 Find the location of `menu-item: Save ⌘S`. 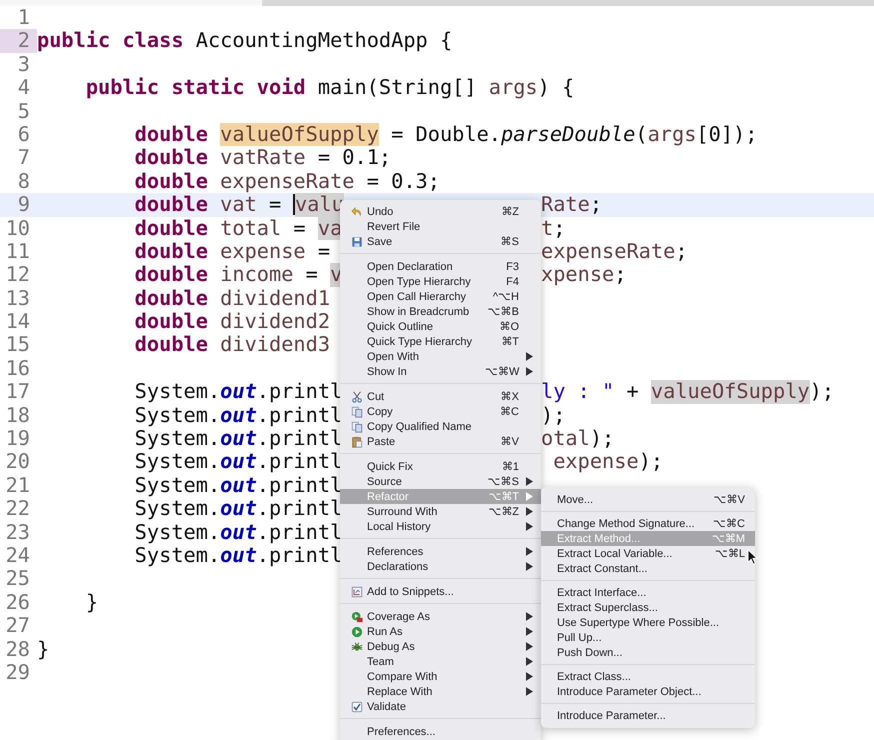

menu-item: Save ⌘S is located at coordinates (440, 241).